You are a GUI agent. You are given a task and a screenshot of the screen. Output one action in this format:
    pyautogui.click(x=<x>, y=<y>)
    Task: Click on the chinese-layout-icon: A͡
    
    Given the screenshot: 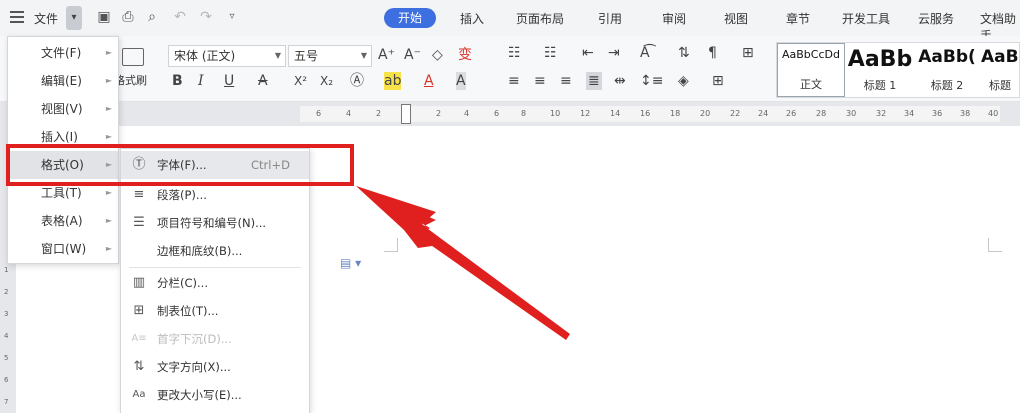 What is the action you would take?
    pyautogui.click(x=645, y=53)
    